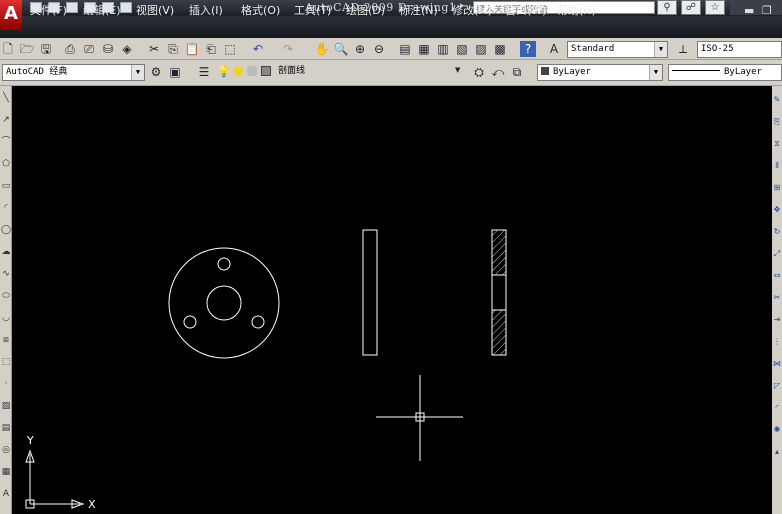  Describe the element at coordinates (777, 320) in the screenshot. I see `extend-icon: ⇥` at that location.